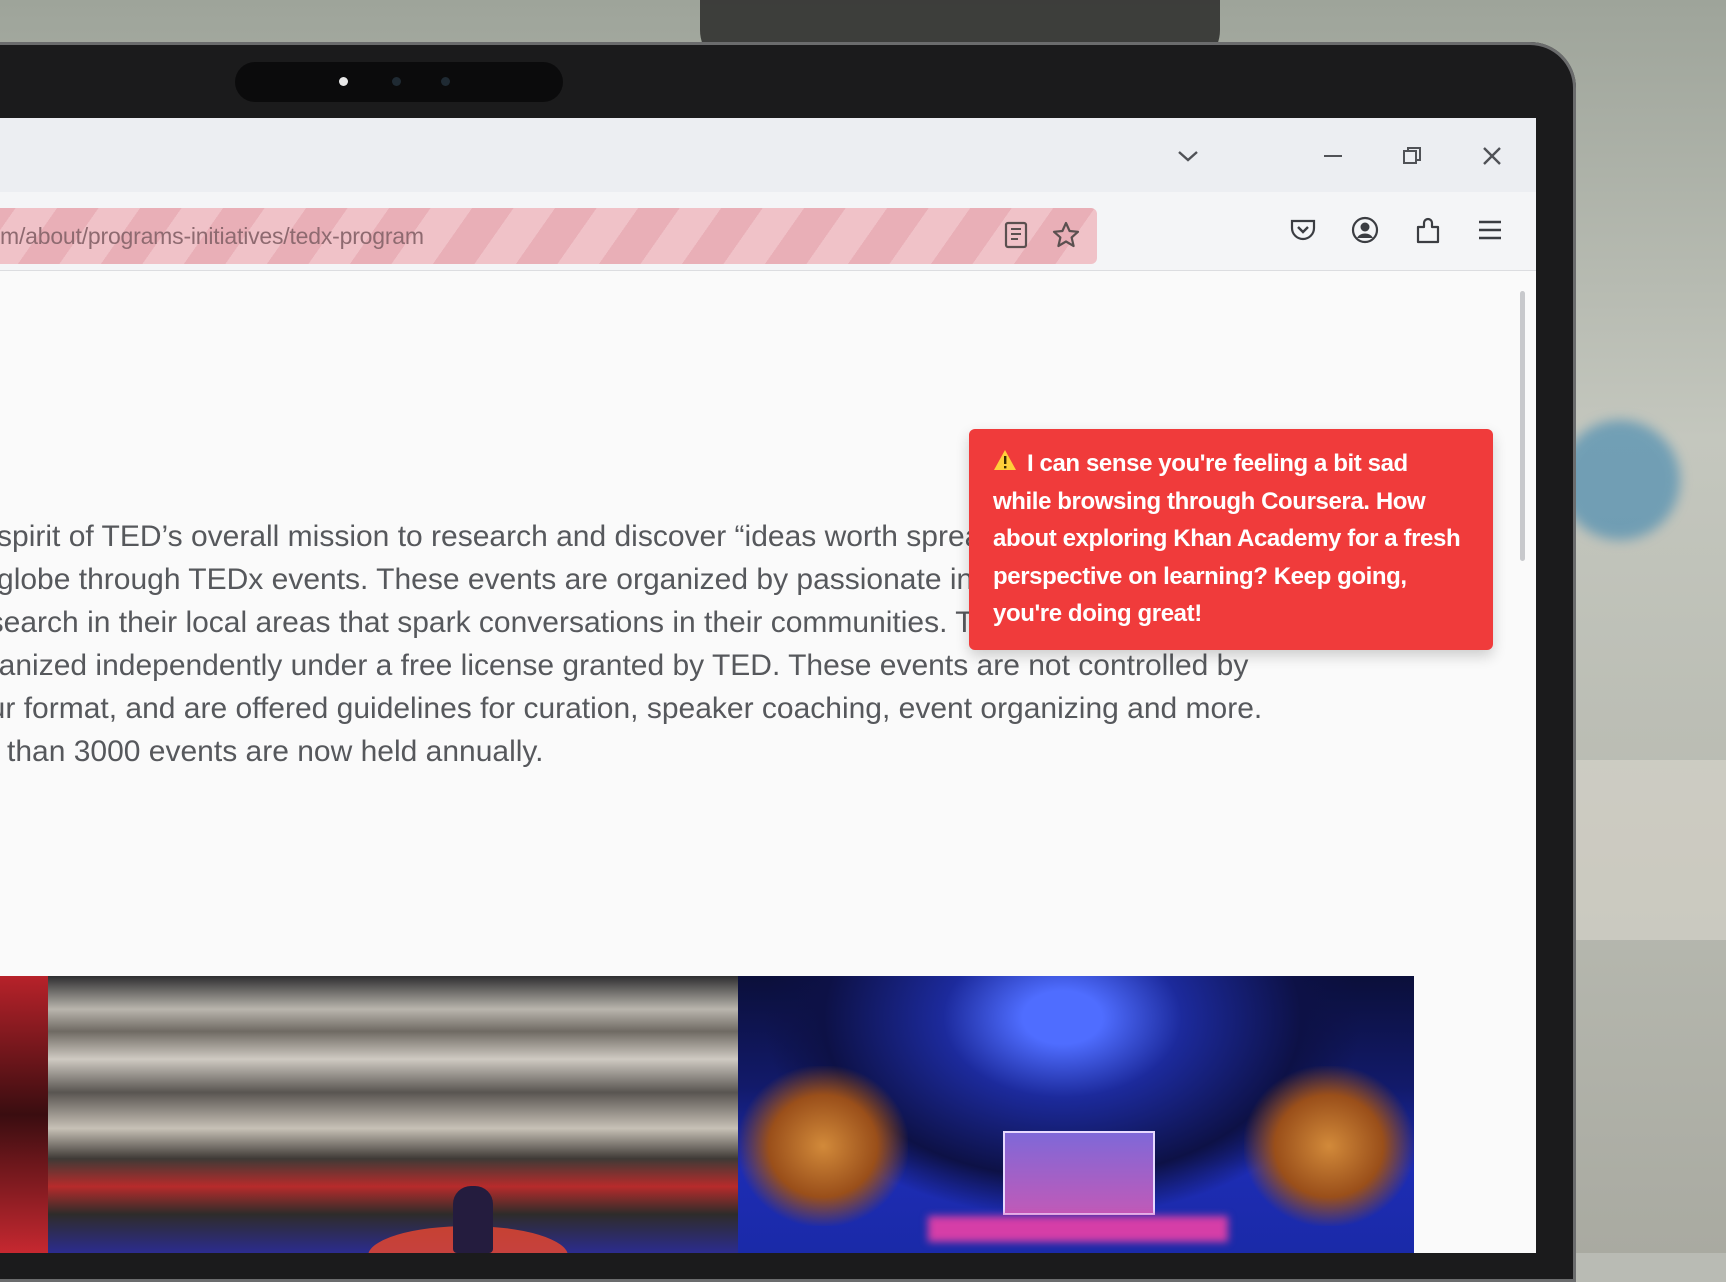 This screenshot has height=1282, width=1726. What do you see at coordinates (396, 81) in the screenshot?
I see `camera-lens` at bounding box center [396, 81].